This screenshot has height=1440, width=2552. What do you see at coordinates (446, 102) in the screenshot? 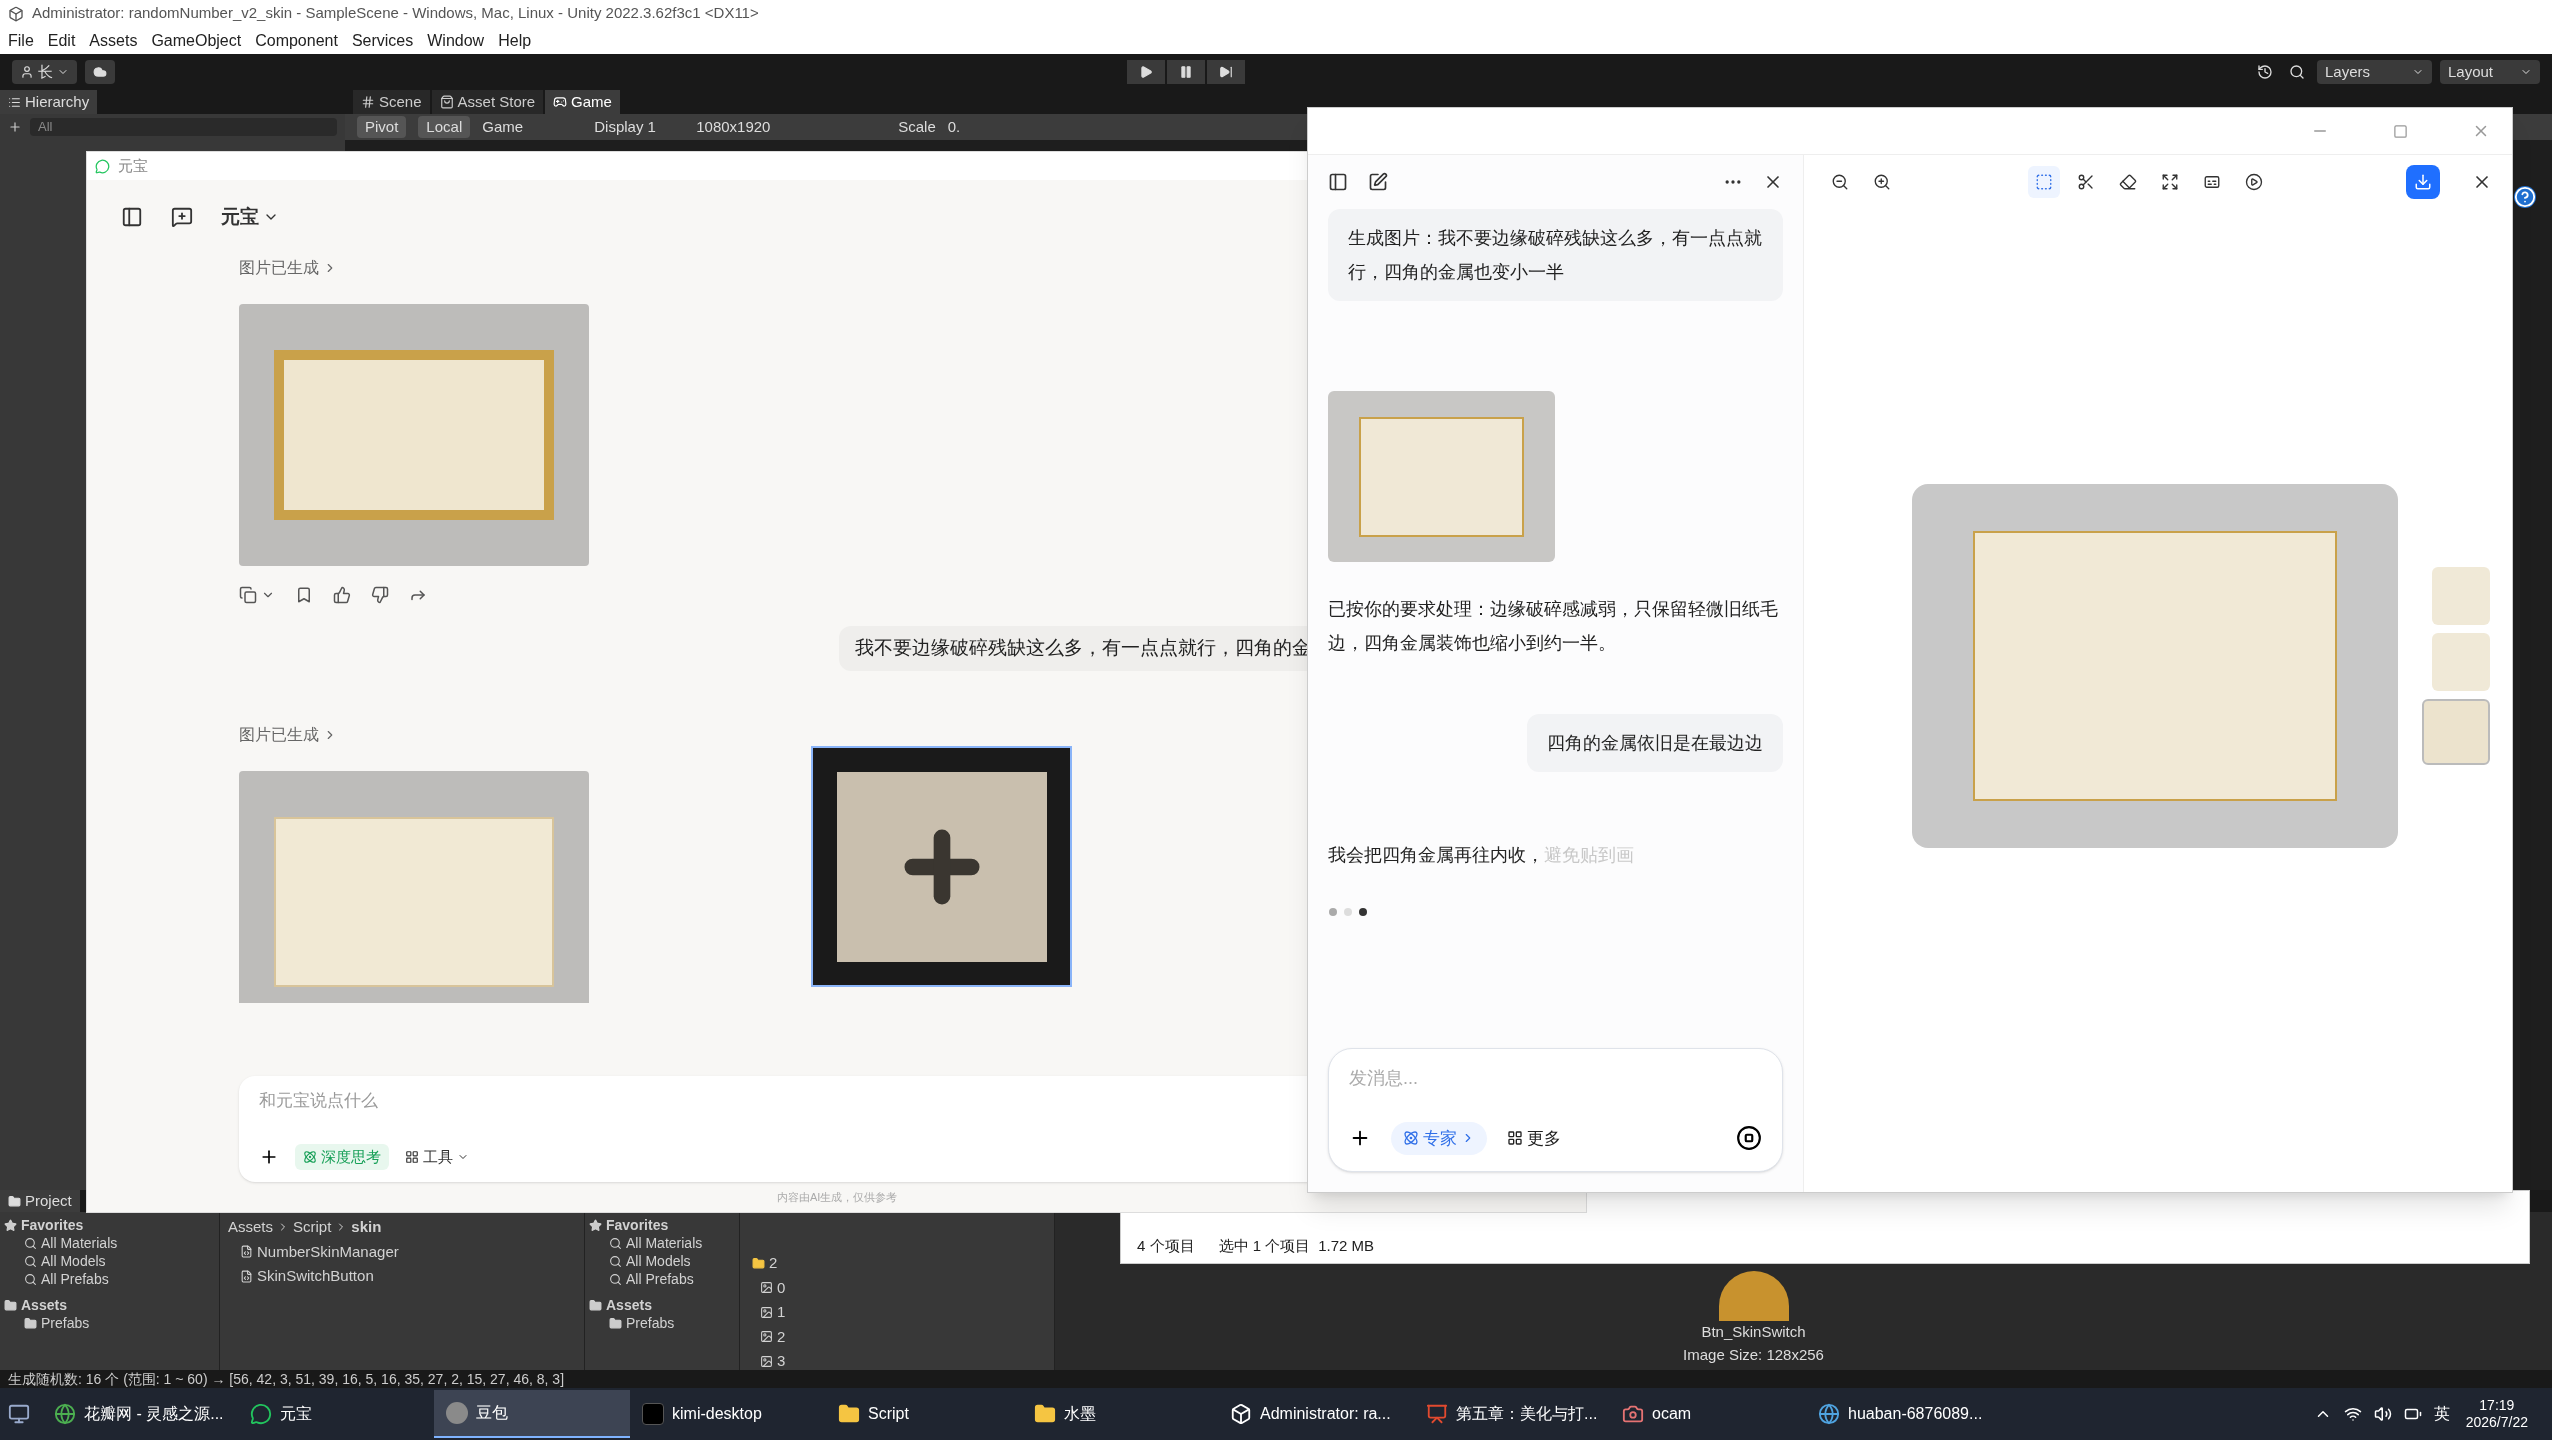
I see `bag-icon` at bounding box center [446, 102].